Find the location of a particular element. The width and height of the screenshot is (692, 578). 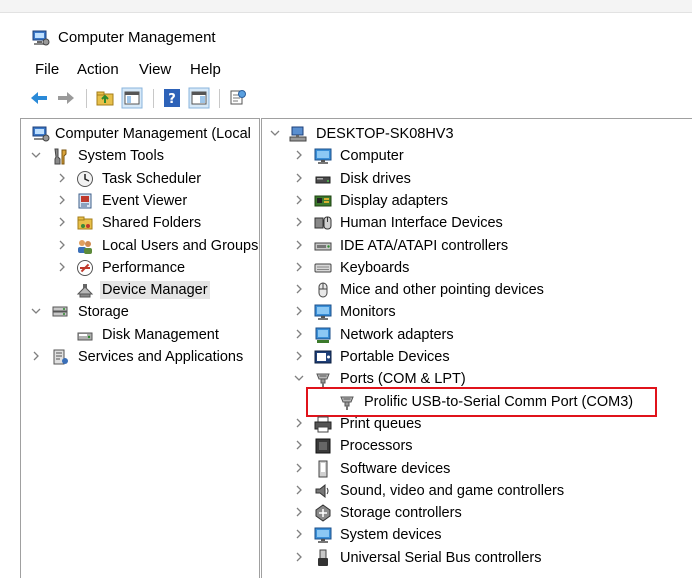

shared-folder-icon is located at coordinates (85, 223).